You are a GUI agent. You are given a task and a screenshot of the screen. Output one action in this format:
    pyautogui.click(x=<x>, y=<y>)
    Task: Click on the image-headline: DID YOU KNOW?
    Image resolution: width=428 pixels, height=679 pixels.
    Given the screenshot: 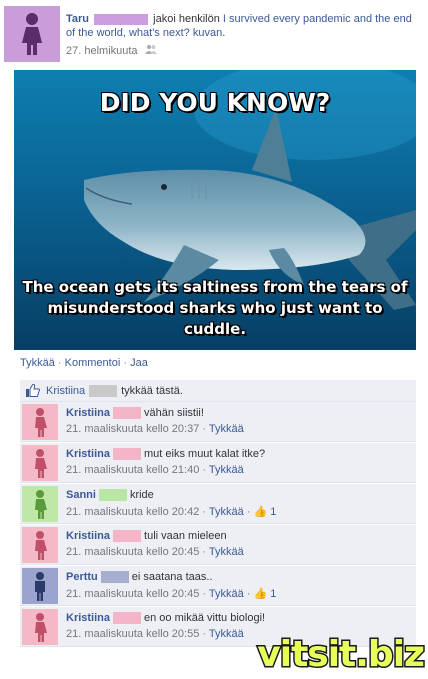 What is the action you would take?
    pyautogui.click(x=215, y=102)
    